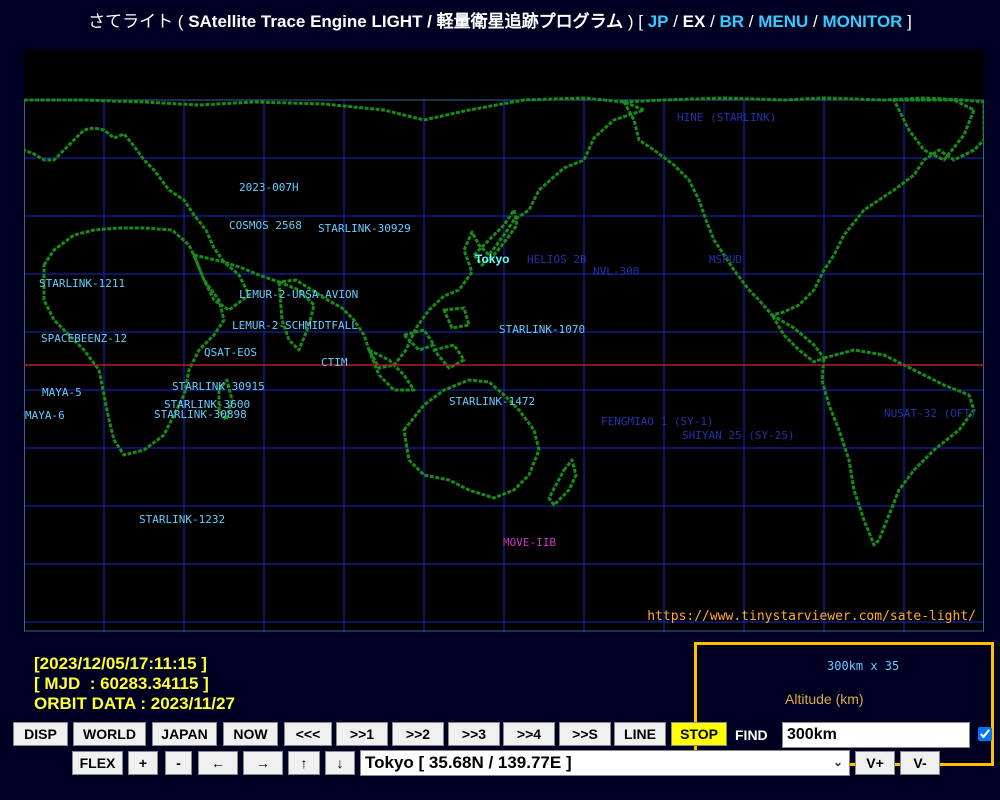  What do you see at coordinates (862, 21) in the screenshot?
I see `nav-link-monitor: MONITOR` at bounding box center [862, 21].